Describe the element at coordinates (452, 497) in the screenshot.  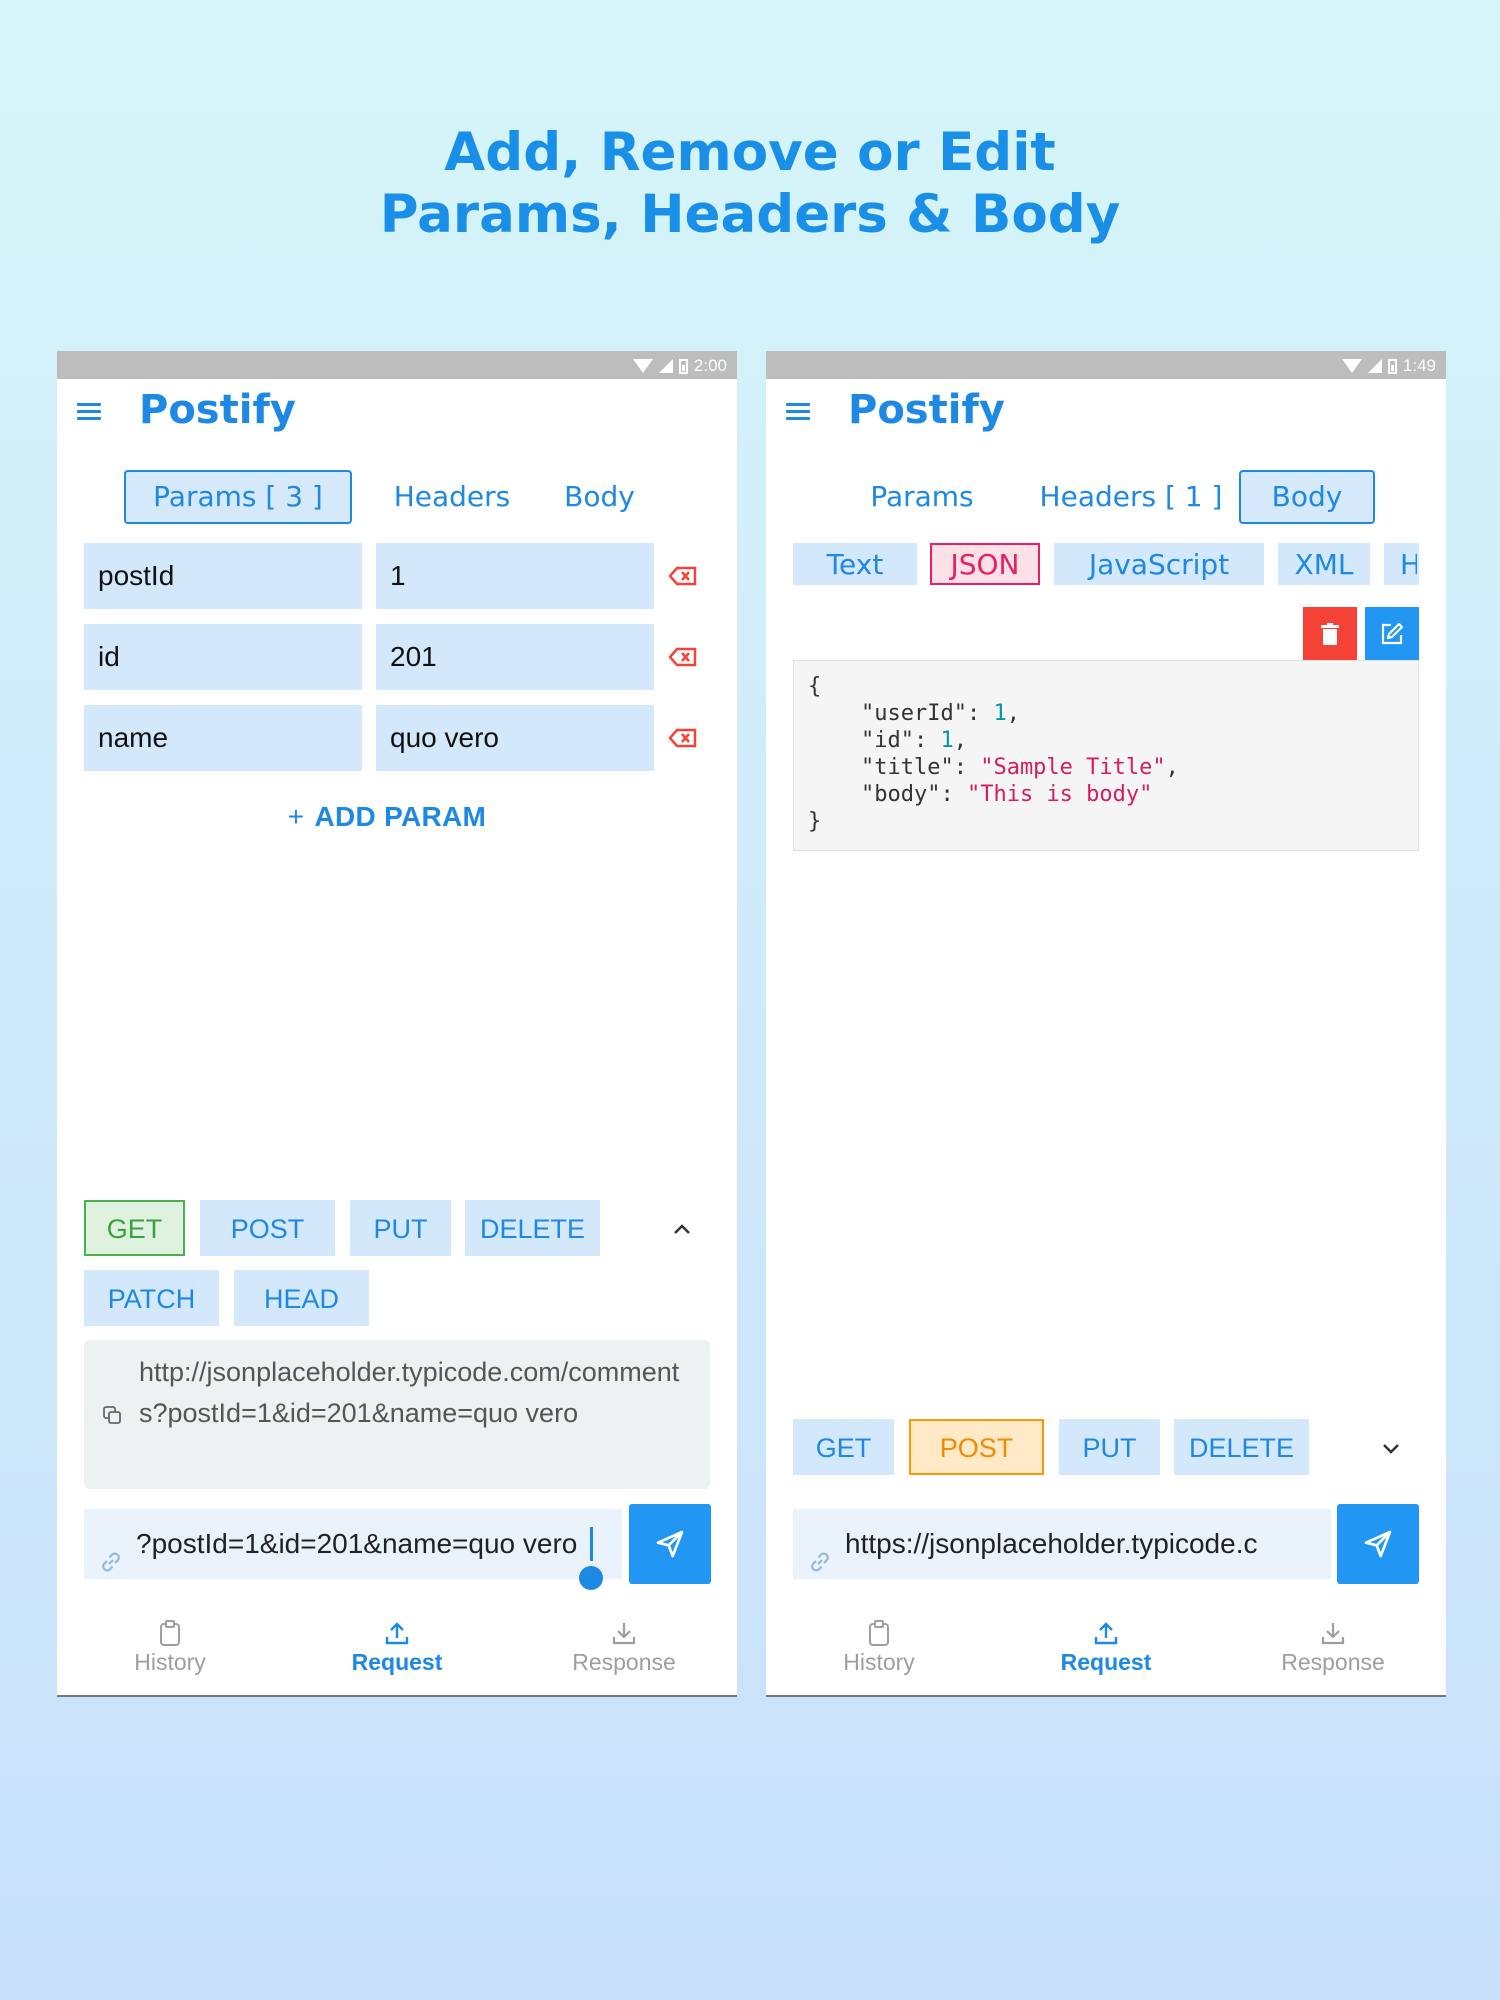
I see `tab-headers: Headers` at that location.